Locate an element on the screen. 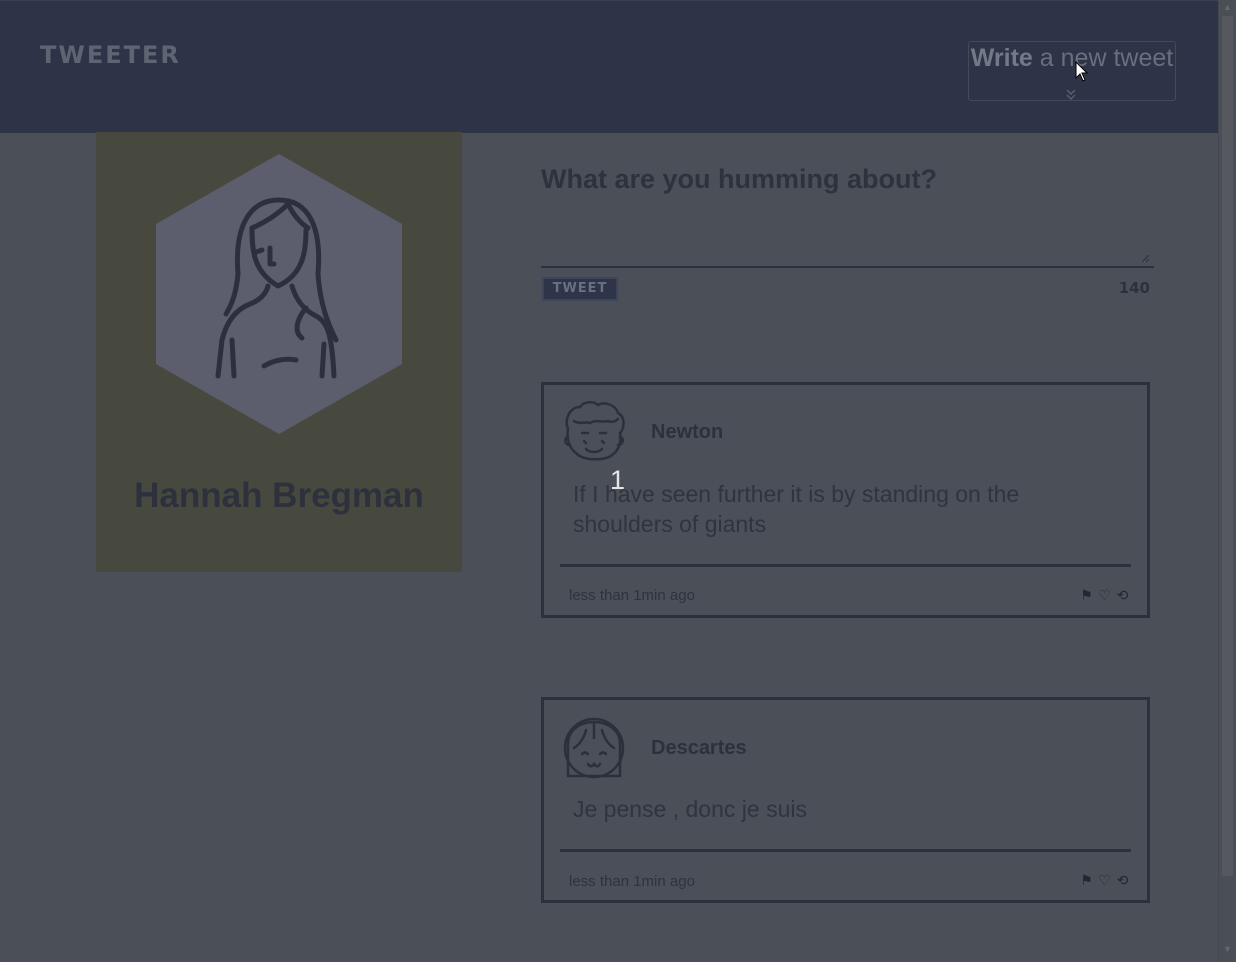  mouse-cursor-icon is located at coordinates (1082, 71).